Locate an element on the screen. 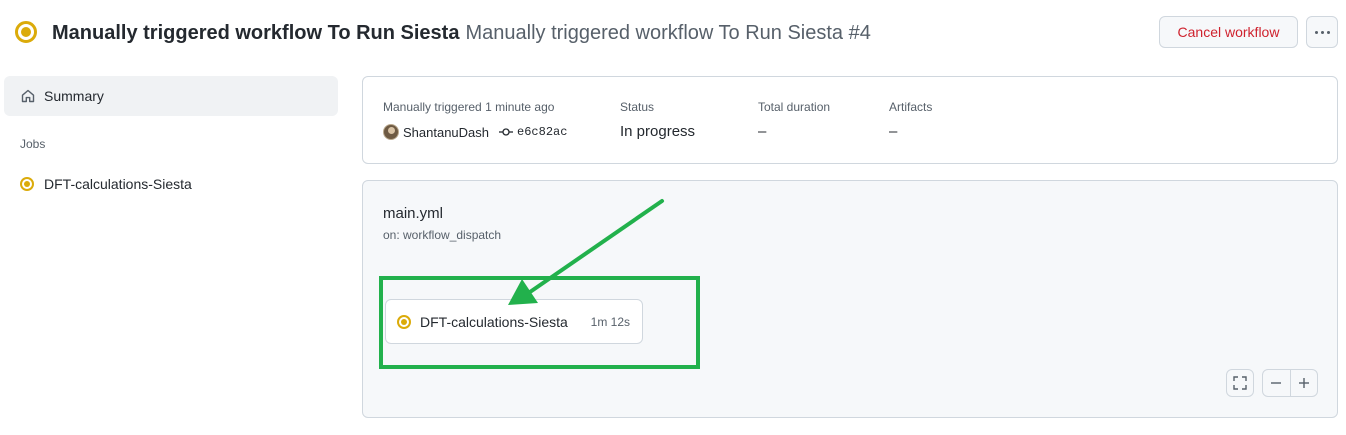  home-icon is located at coordinates (28, 96).